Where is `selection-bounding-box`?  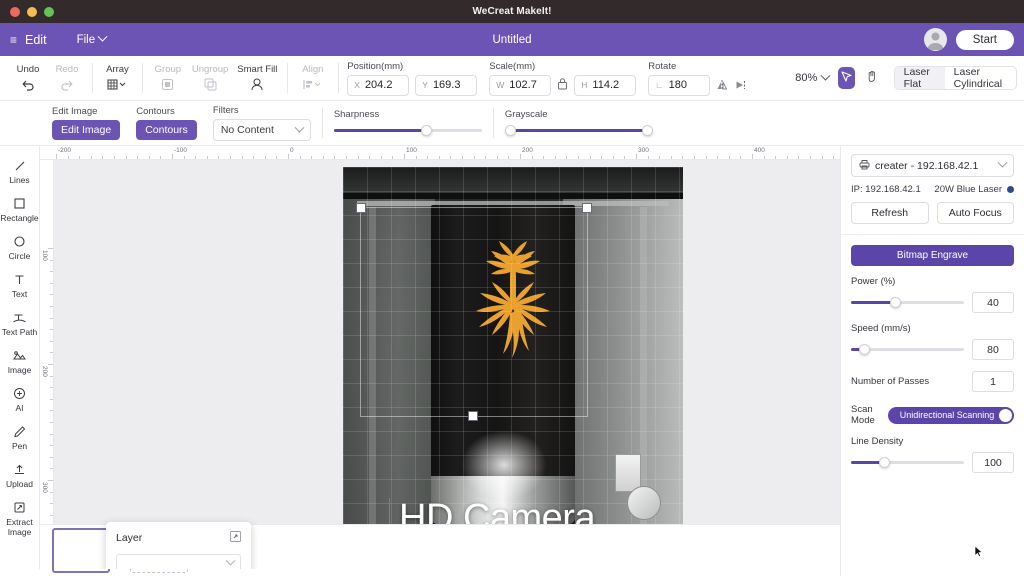
selection-bounding-box is located at coordinates (474, 312).